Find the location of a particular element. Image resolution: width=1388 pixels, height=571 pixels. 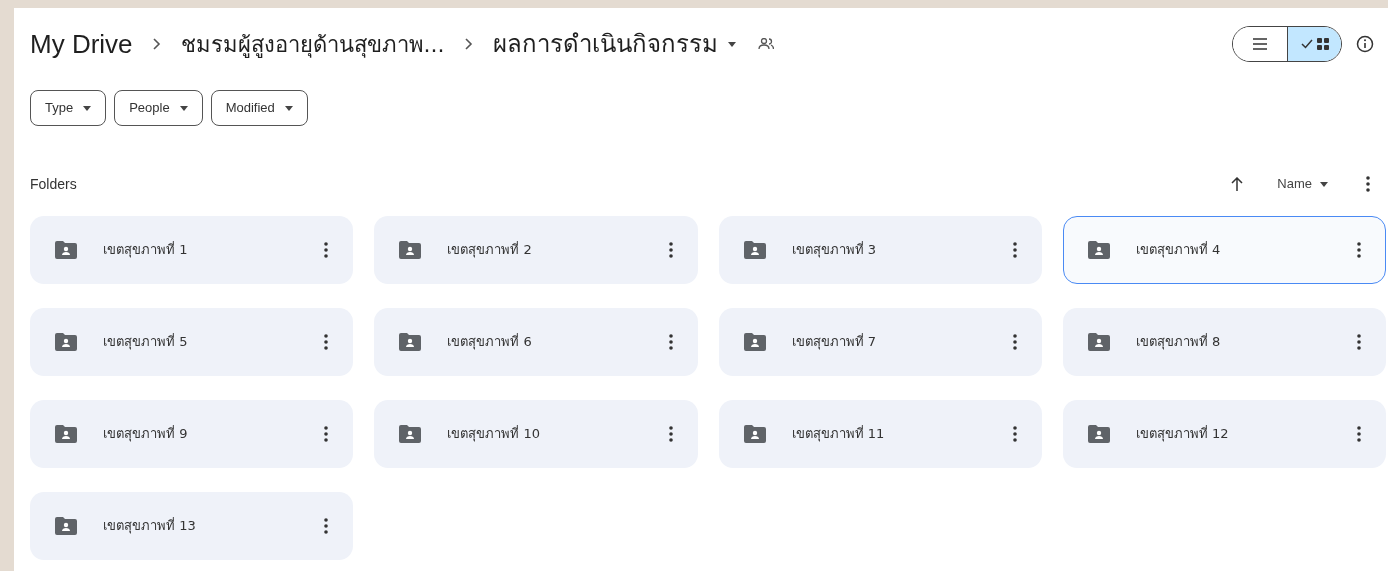

folder-name: เขตสุขภาพที่ 13 is located at coordinates (149, 526).